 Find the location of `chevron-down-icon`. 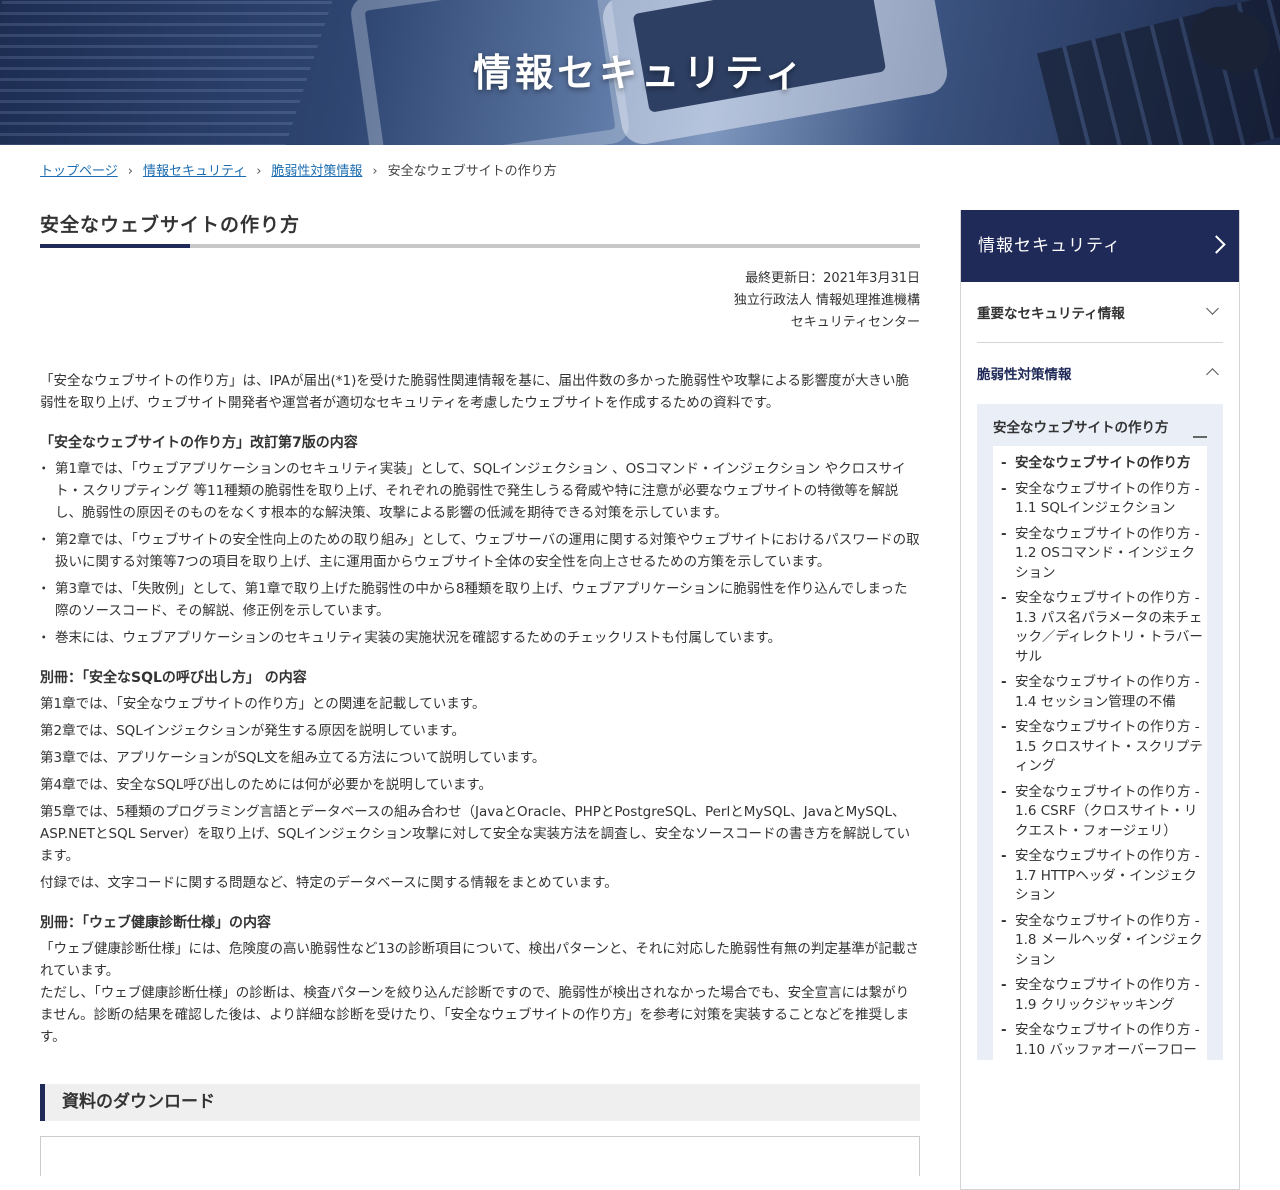

chevron-down-icon is located at coordinates (1212, 308).